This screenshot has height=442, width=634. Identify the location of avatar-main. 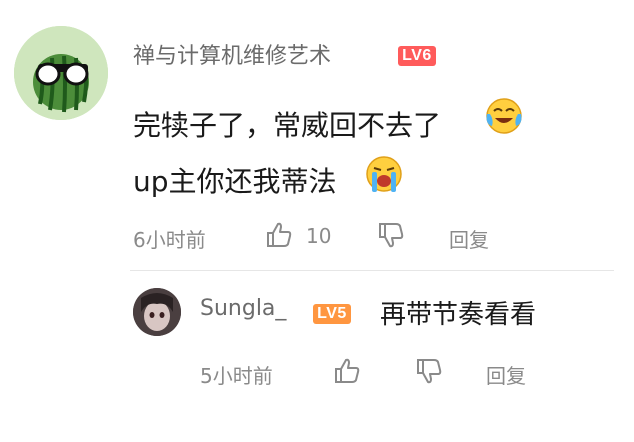
(61, 73).